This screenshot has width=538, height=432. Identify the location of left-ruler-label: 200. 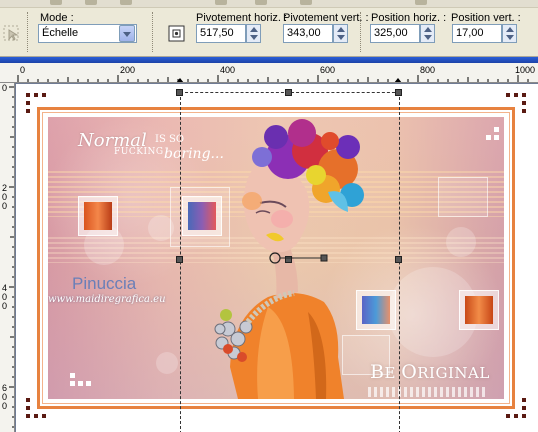
(5, 197).